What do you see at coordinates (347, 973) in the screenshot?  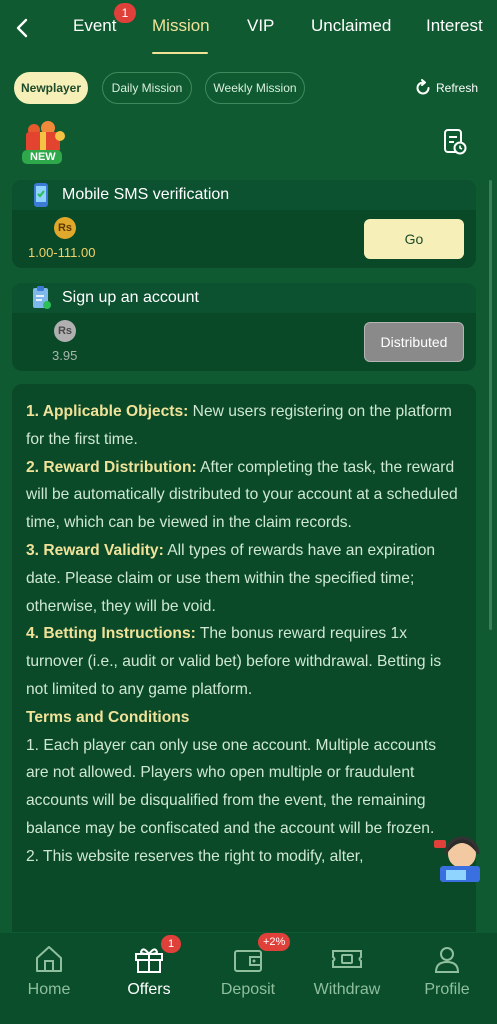 I see `nav-withdraw: Withdraw` at bounding box center [347, 973].